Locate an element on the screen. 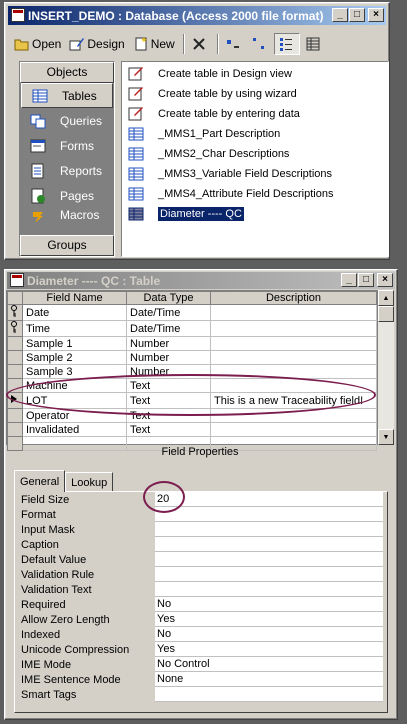  groups-bar: Groups is located at coordinates (67, 245).